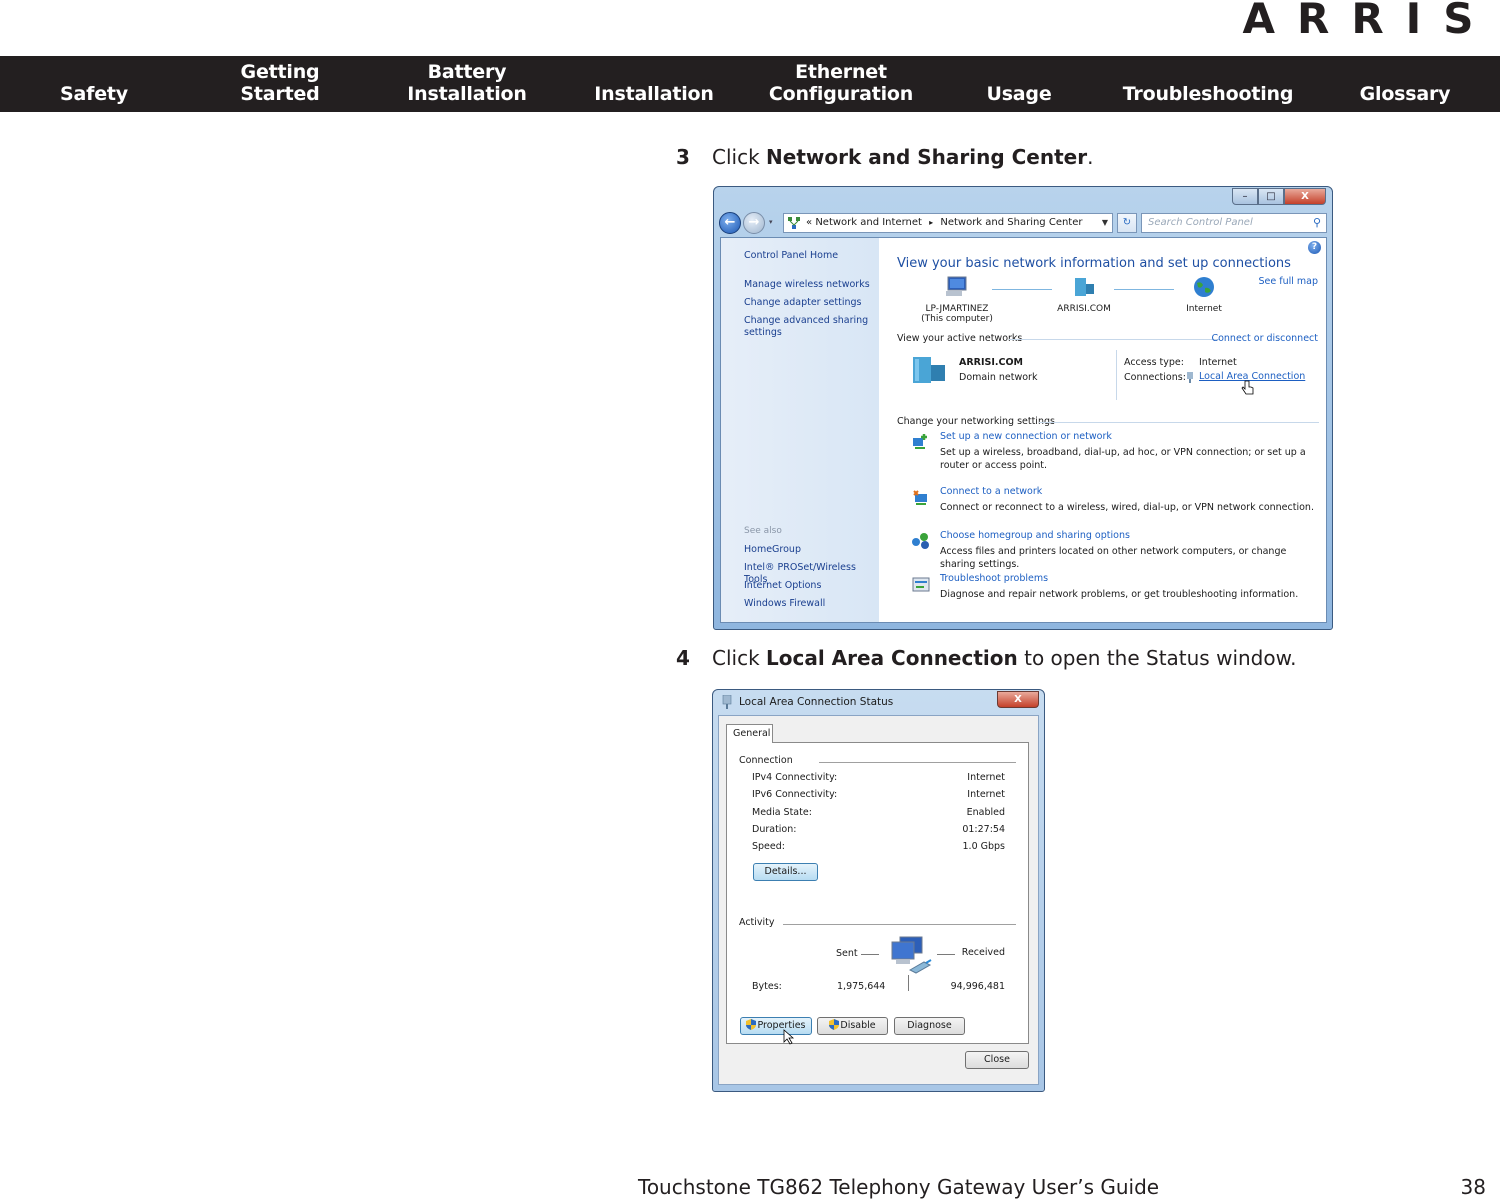 The image size is (1500, 1199). I want to click on nav-label: Installation, so click(467, 94).